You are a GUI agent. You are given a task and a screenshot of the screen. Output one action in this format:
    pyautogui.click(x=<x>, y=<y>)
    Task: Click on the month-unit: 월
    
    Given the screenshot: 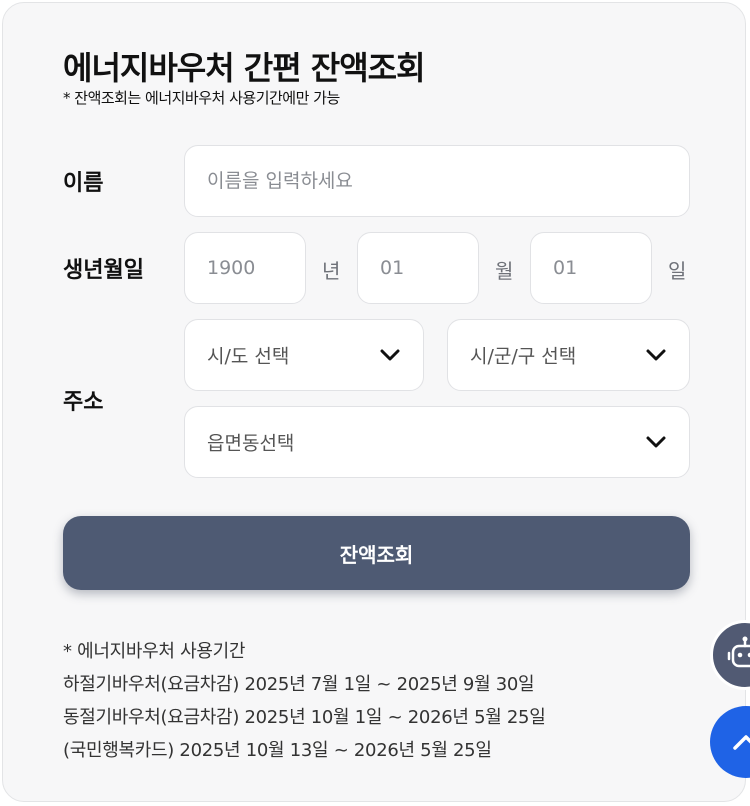 What is the action you would take?
    pyautogui.click(x=504, y=271)
    